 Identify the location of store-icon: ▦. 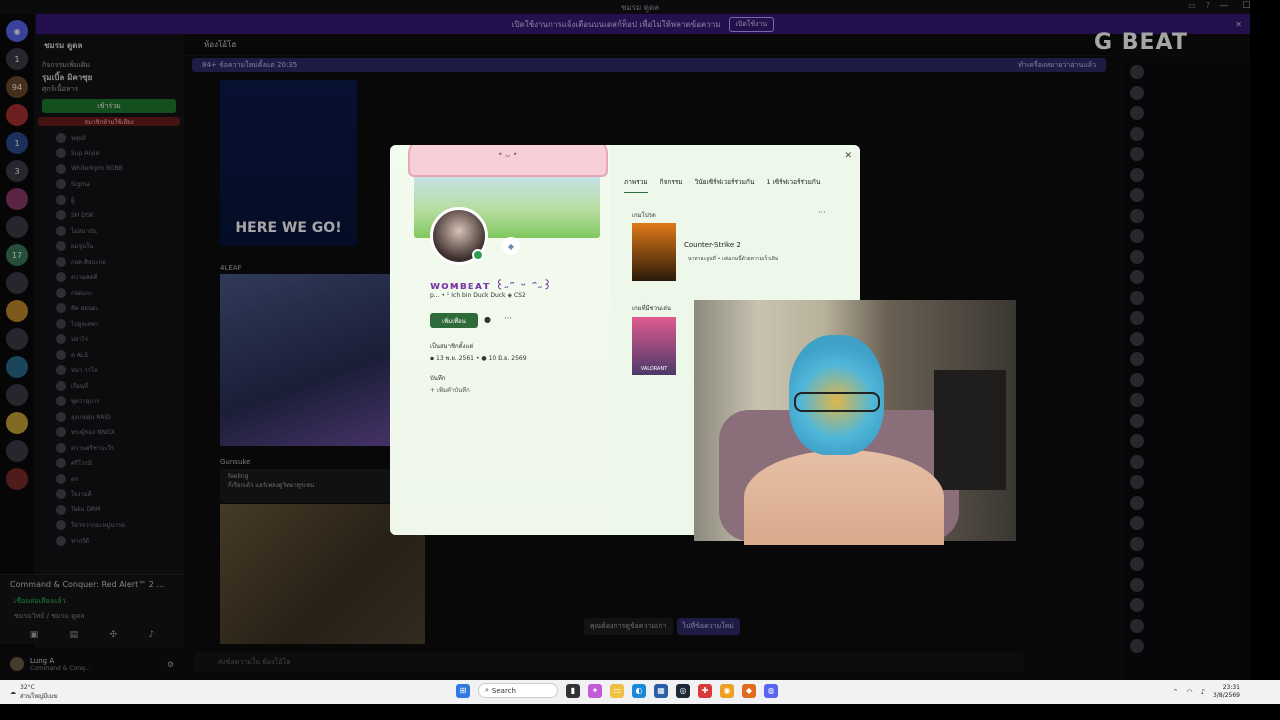
(661, 690).